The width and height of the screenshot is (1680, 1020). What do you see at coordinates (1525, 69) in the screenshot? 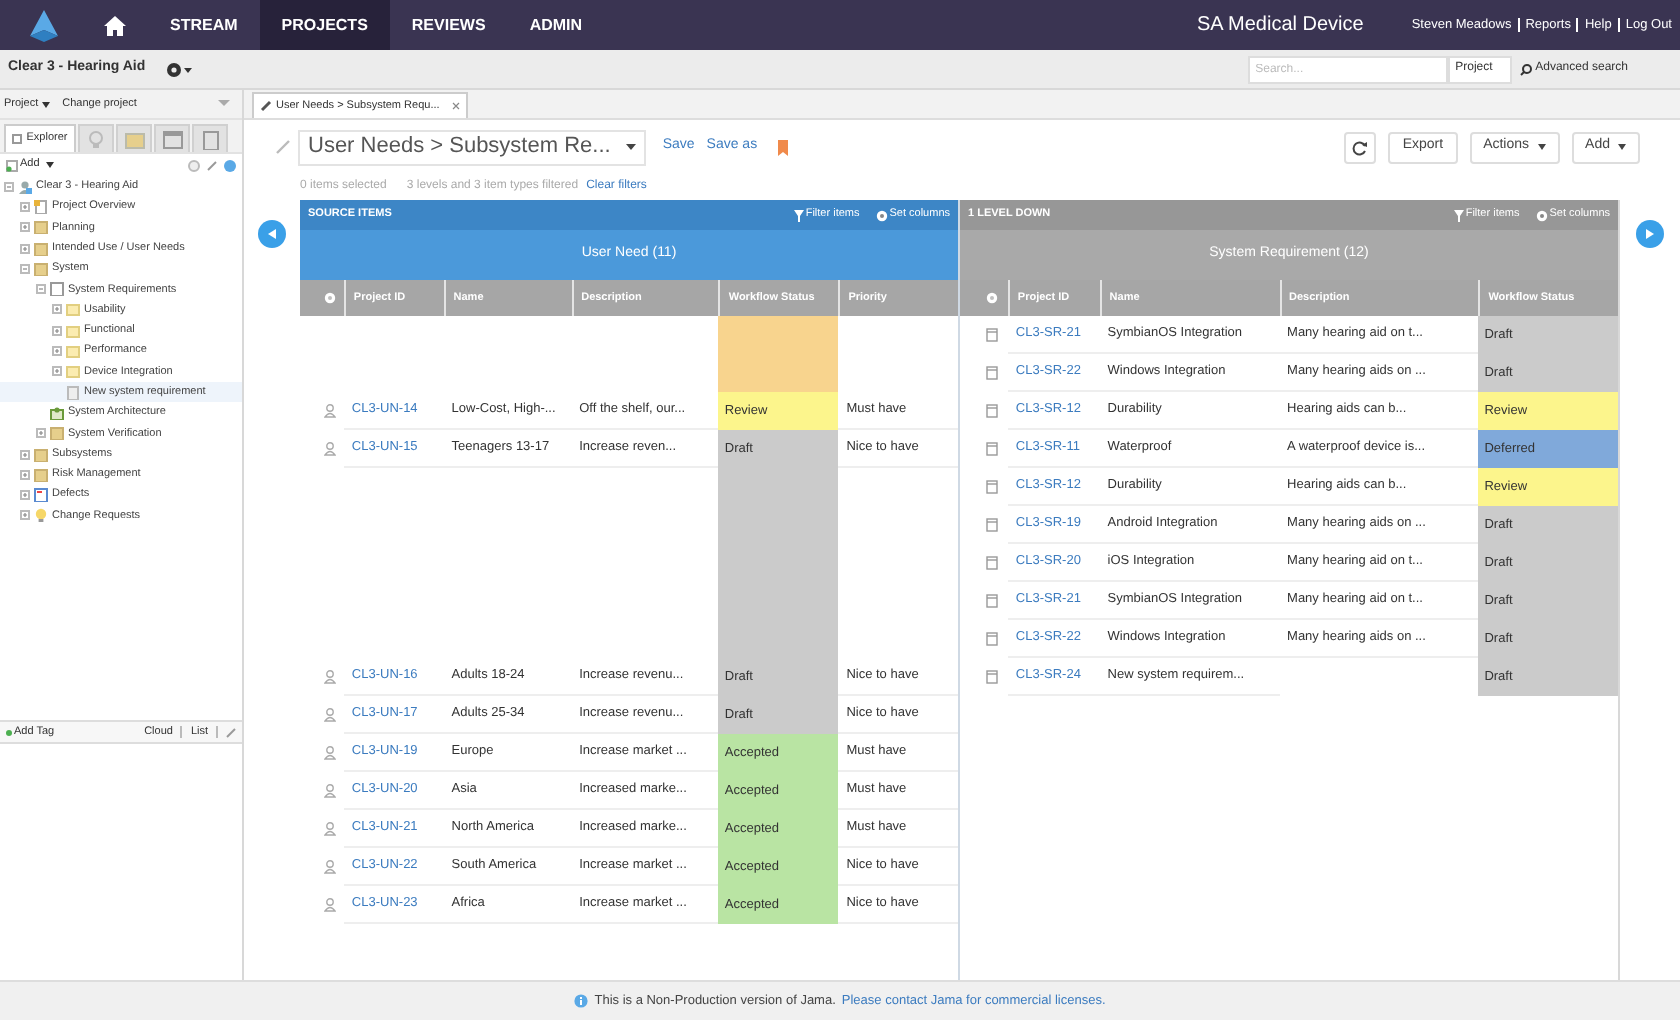
I see `search-icon` at bounding box center [1525, 69].